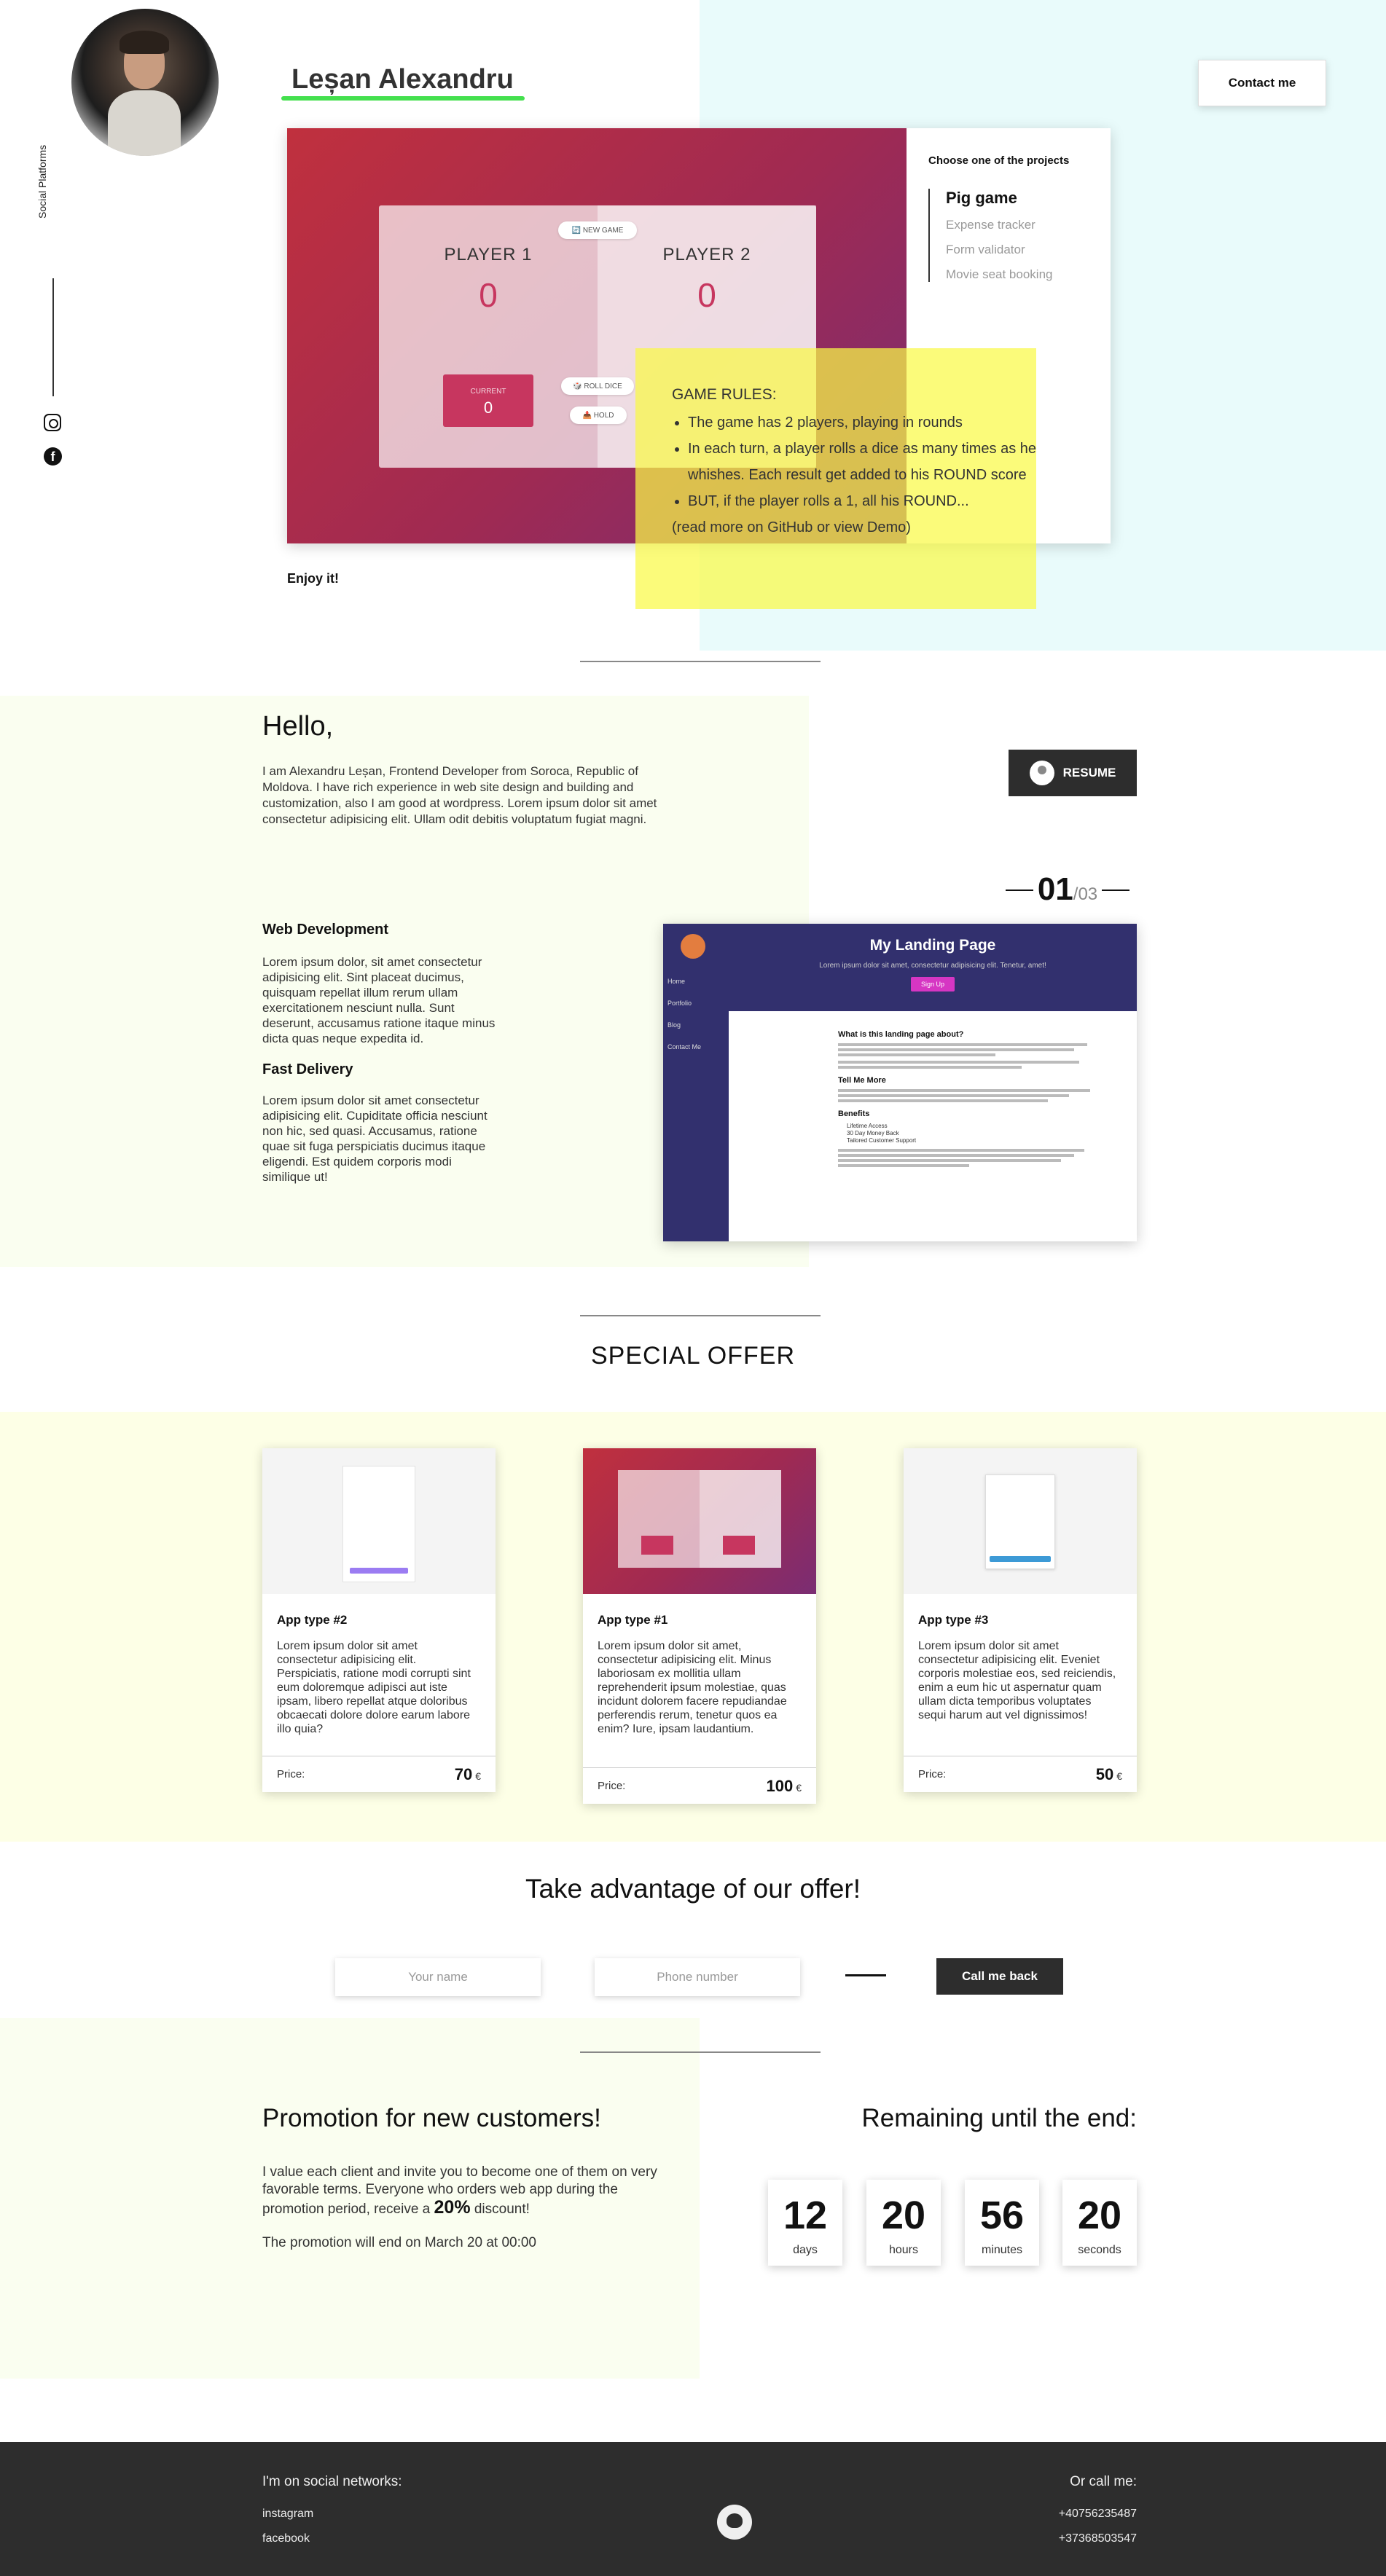  I want to click on resume-button: RESUME, so click(1073, 773).